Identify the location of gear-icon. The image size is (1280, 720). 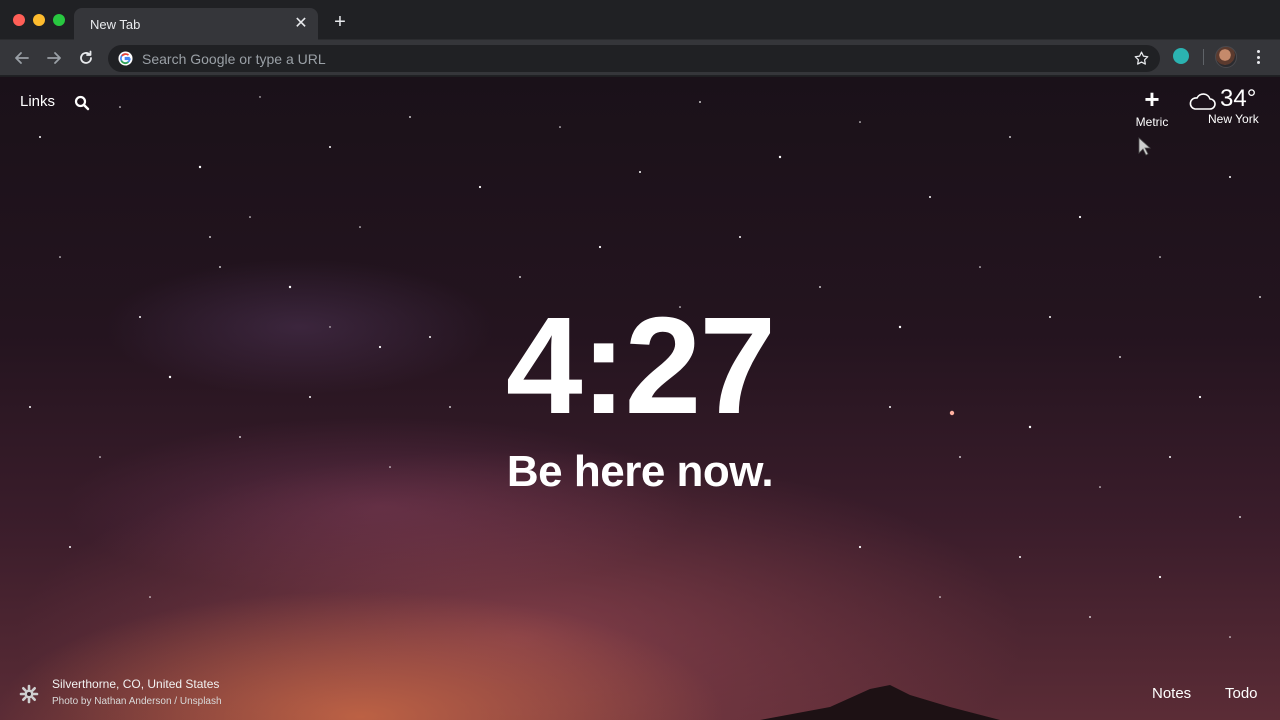
(29, 694).